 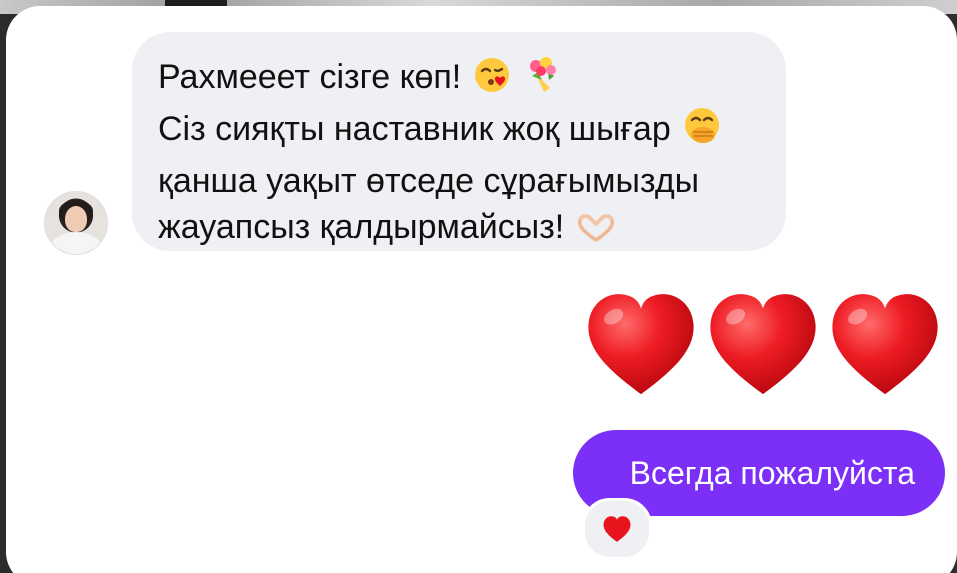 What do you see at coordinates (361, 227) in the screenshot?
I see `message-line-4-text: жауапсыз қалдырмайсыз!` at bounding box center [361, 227].